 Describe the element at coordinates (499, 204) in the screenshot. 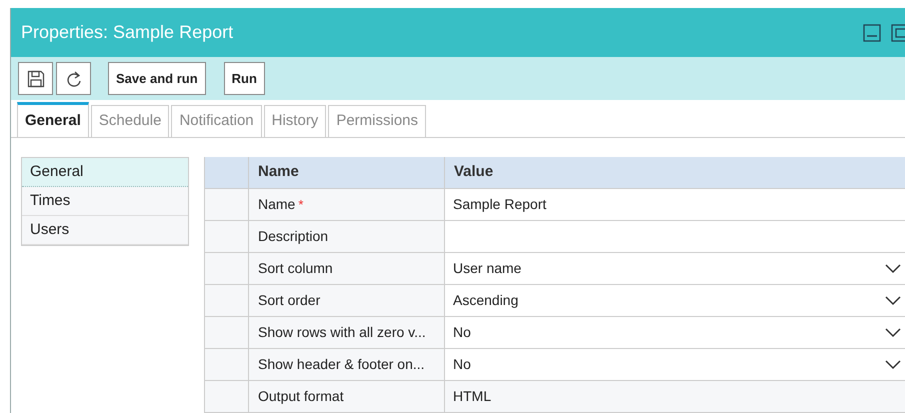

I see `property-value: Sample Report` at that location.